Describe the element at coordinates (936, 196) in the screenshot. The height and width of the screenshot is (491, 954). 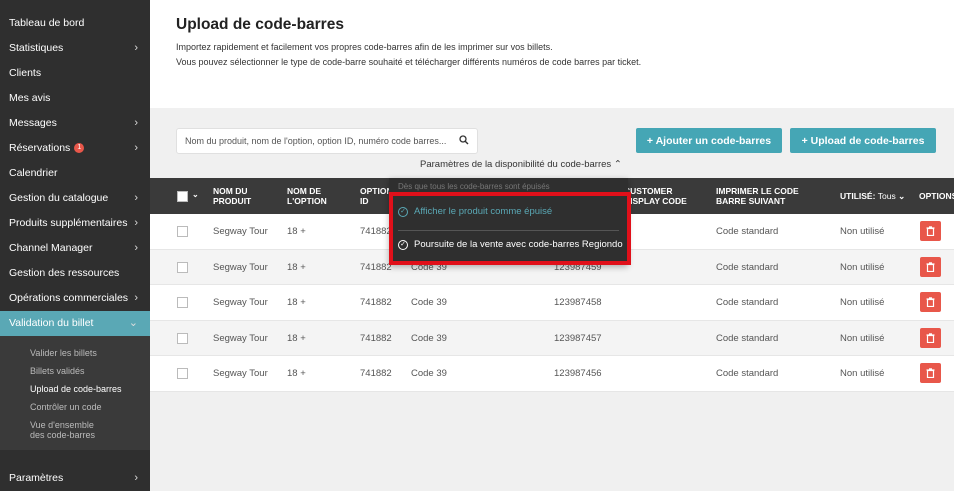
I see `col-options: OPTIONS` at that location.